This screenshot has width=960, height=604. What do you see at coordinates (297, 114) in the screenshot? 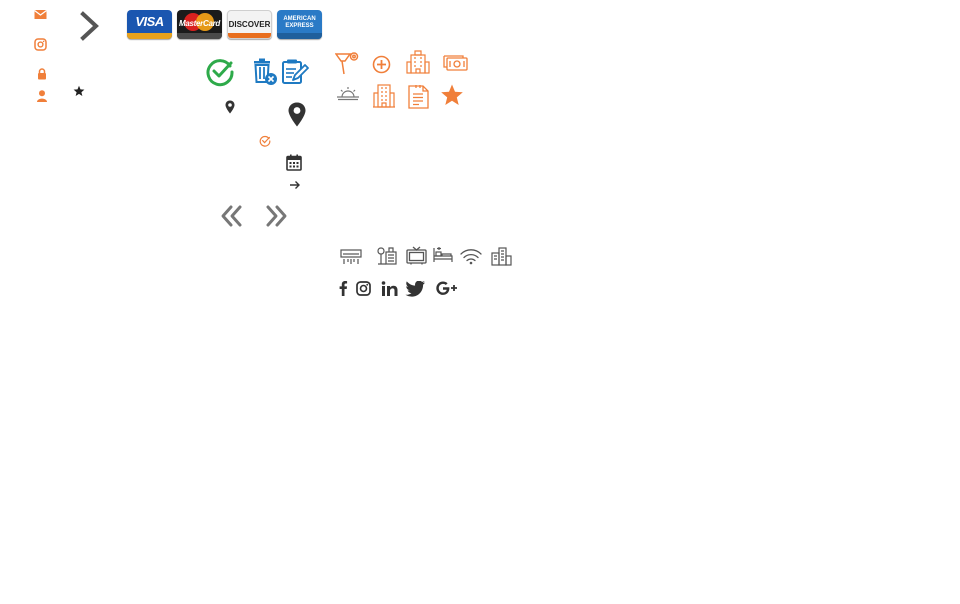
I see `map-pin-large-icon` at bounding box center [297, 114].